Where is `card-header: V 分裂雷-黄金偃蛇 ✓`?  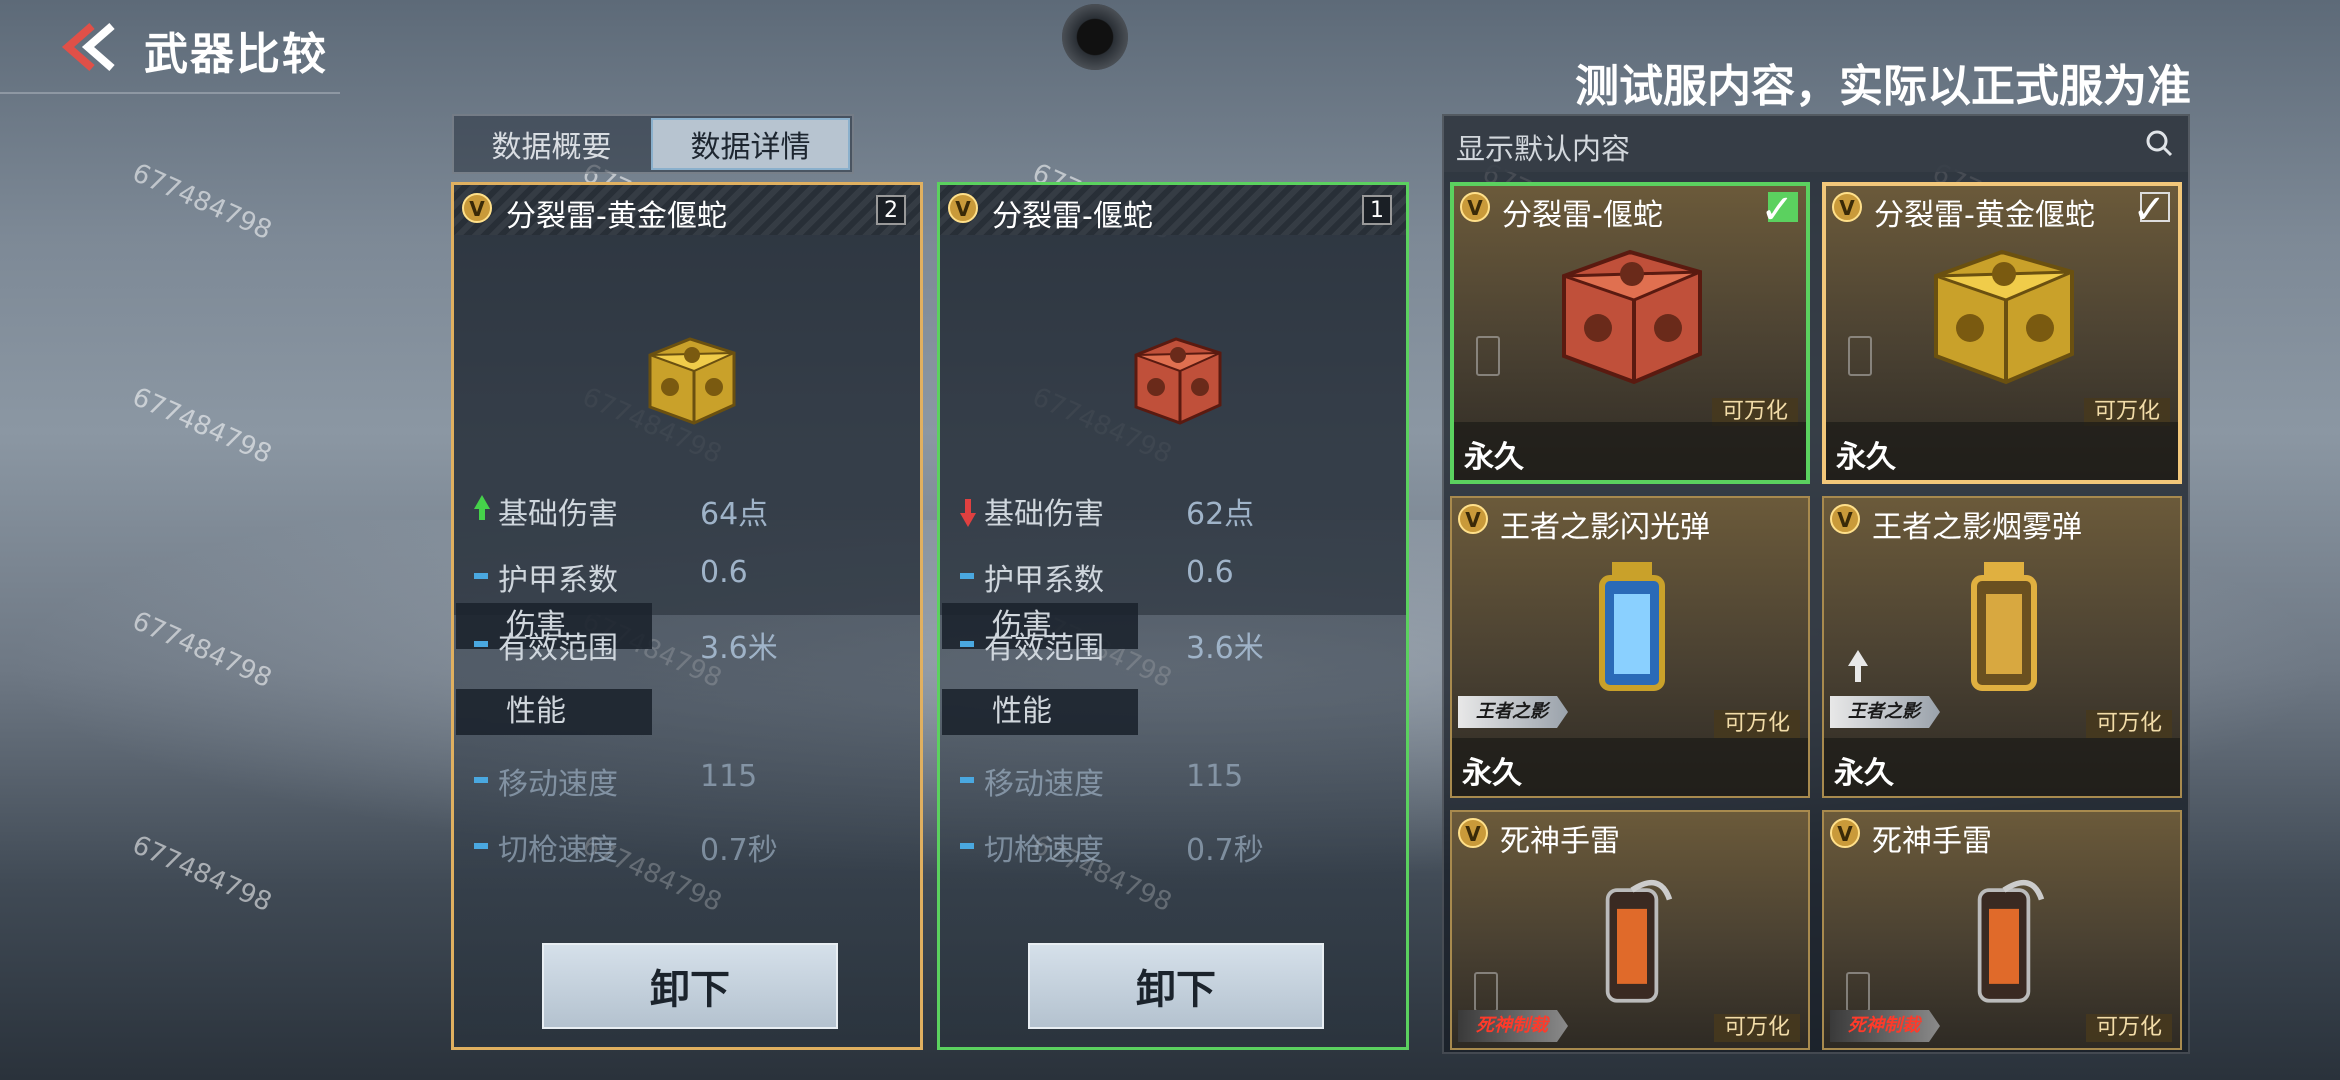 card-header: V 分裂雷-黄金偃蛇 ✓ is located at coordinates (2002, 209).